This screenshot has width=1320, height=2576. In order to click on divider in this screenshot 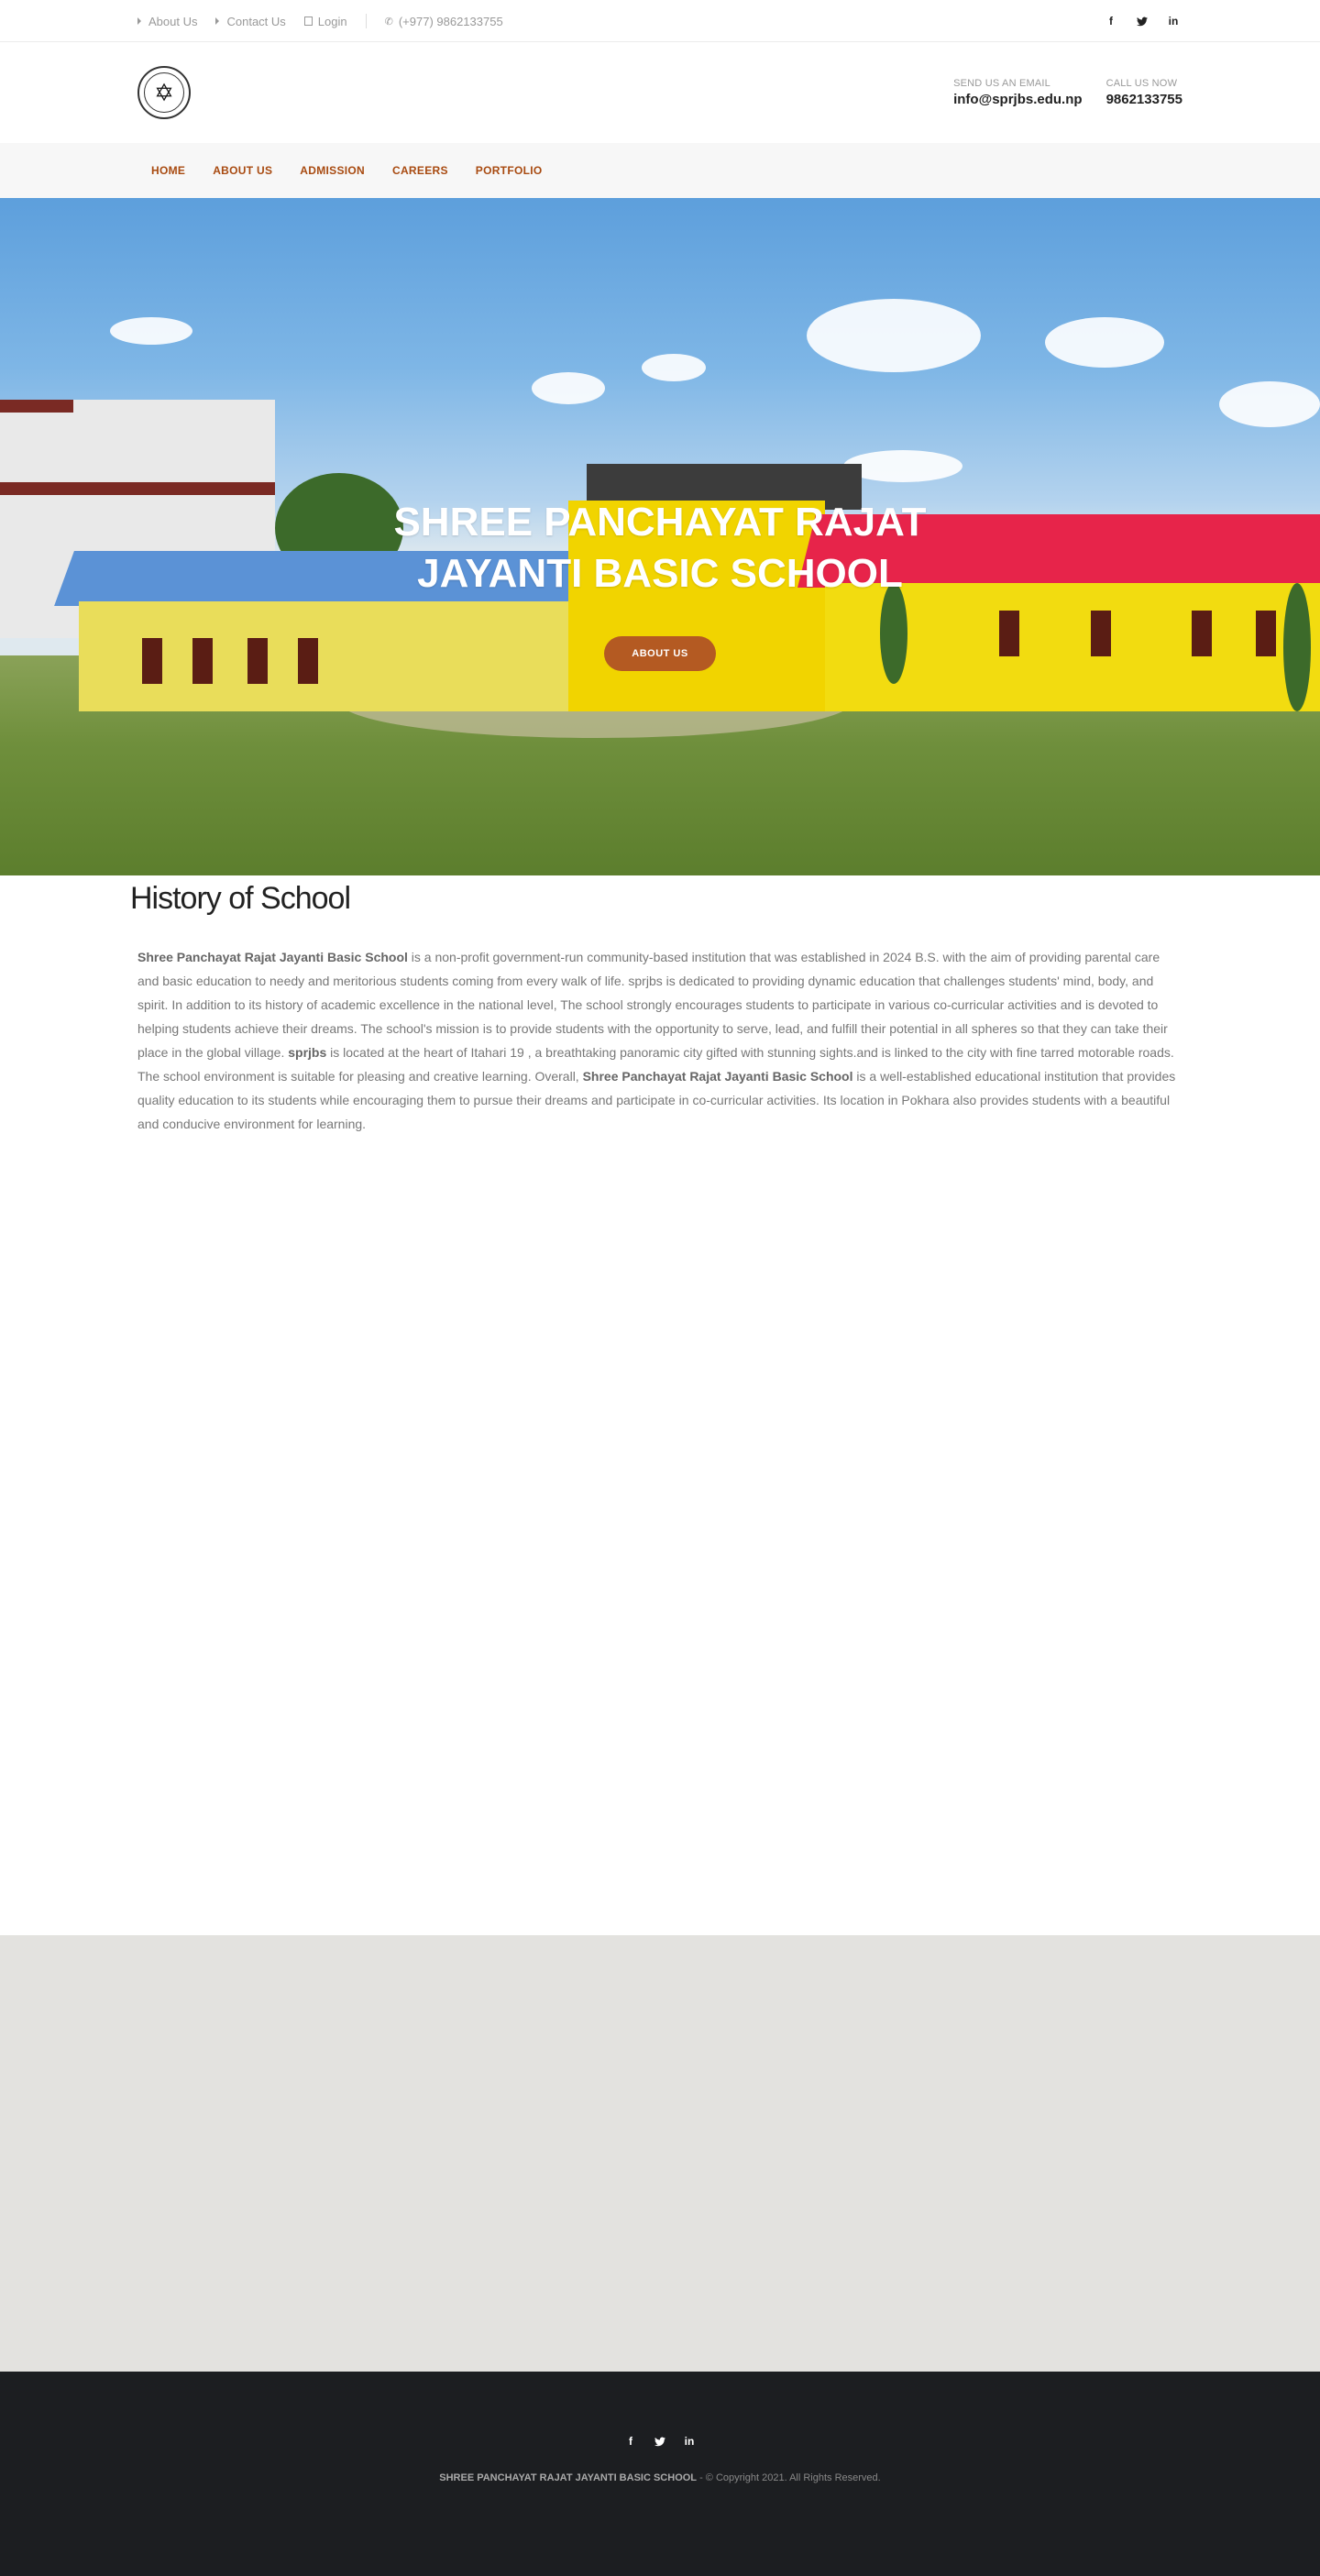, I will do `click(366, 21)`.